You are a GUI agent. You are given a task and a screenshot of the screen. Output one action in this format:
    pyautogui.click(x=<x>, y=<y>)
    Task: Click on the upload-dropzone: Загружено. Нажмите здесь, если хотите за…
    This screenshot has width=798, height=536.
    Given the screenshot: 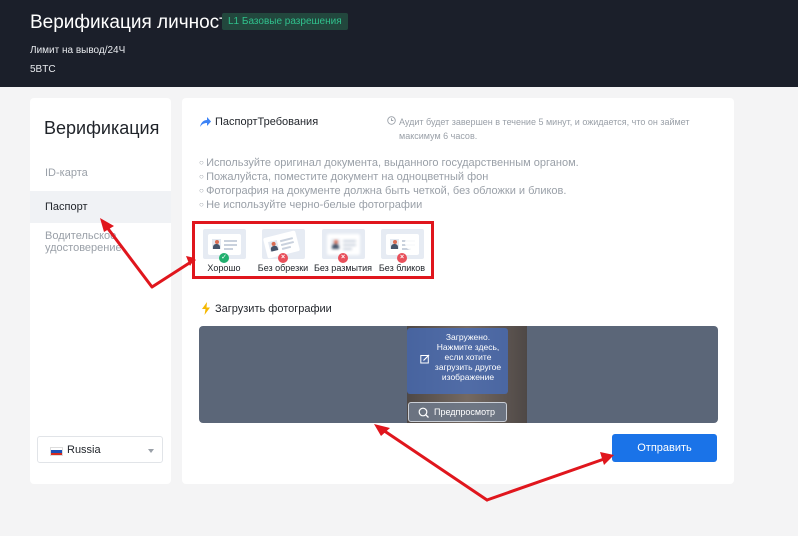 What is the action you would take?
    pyautogui.click(x=458, y=374)
    